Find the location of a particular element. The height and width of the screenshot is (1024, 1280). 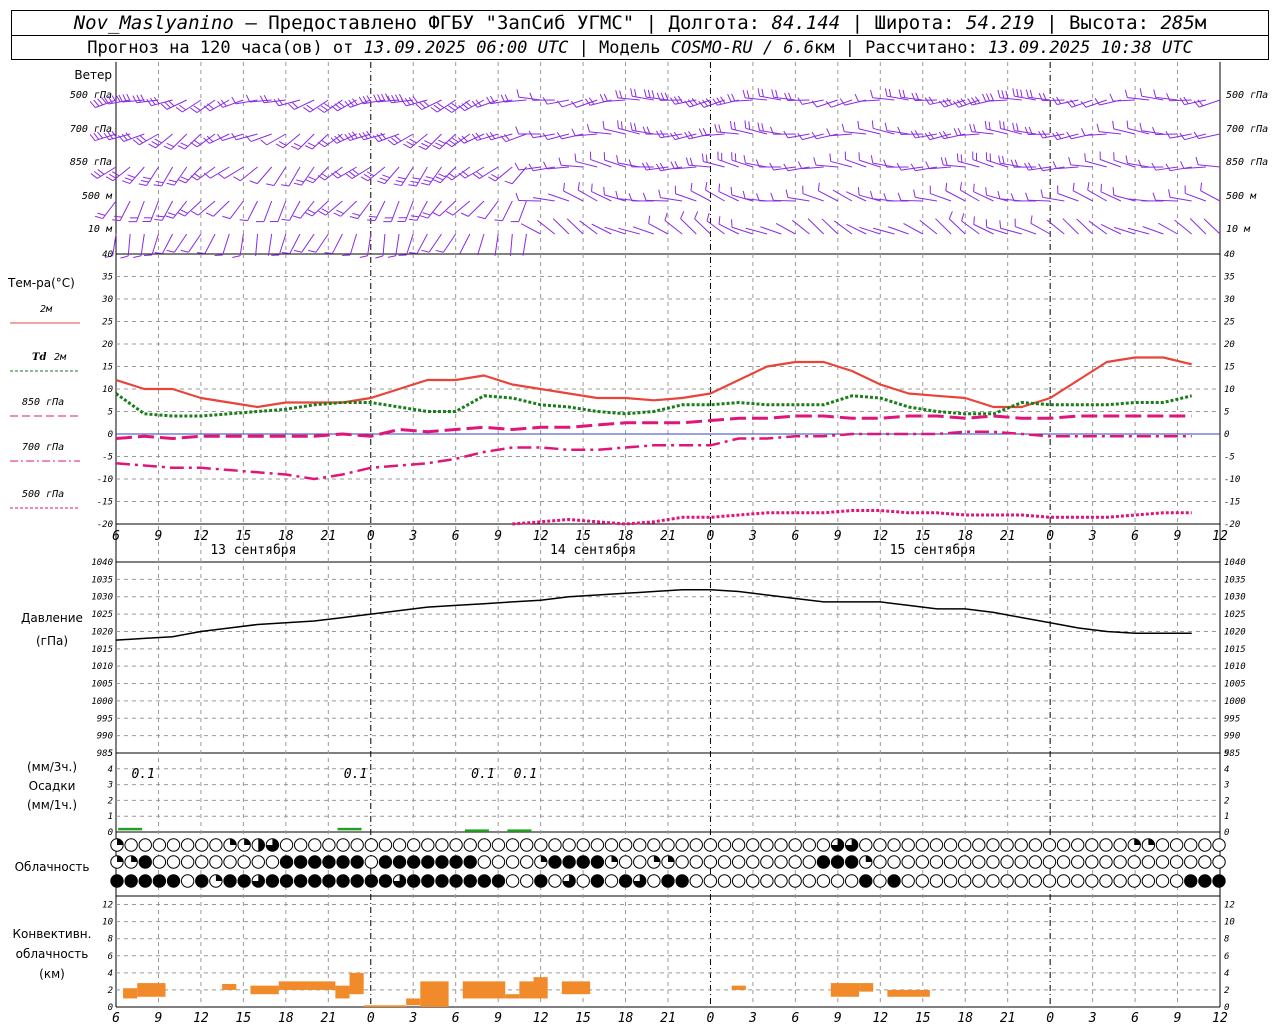

wind-level-label-right: 10 м is located at coordinates (1238, 229).